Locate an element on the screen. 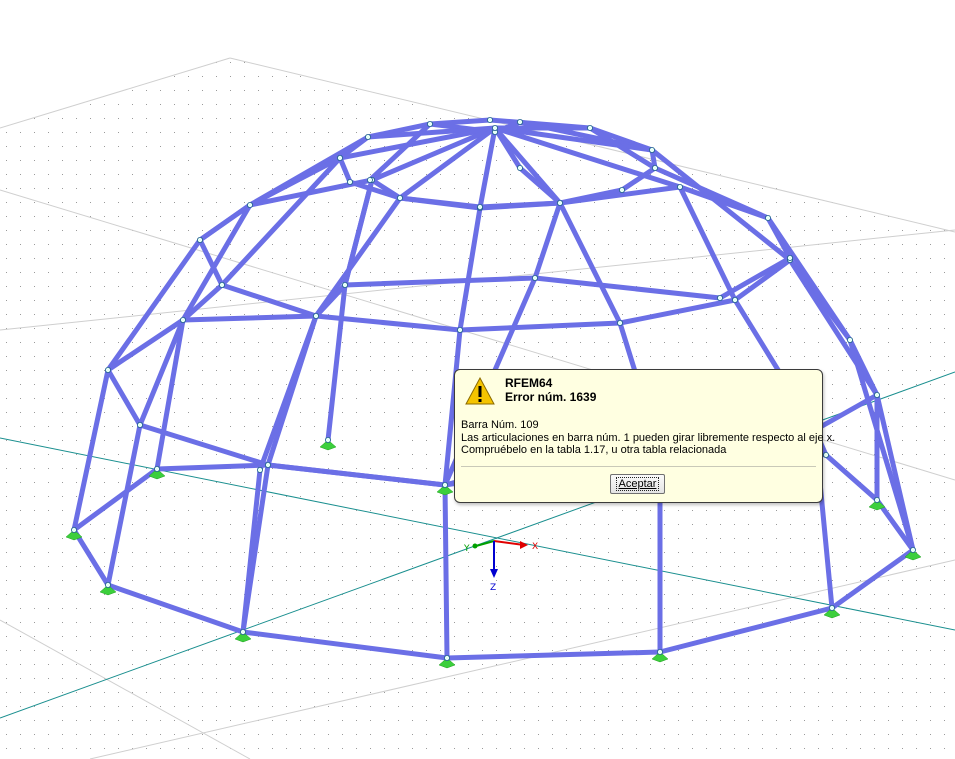  warning-icon is located at coordinates (480, 391).